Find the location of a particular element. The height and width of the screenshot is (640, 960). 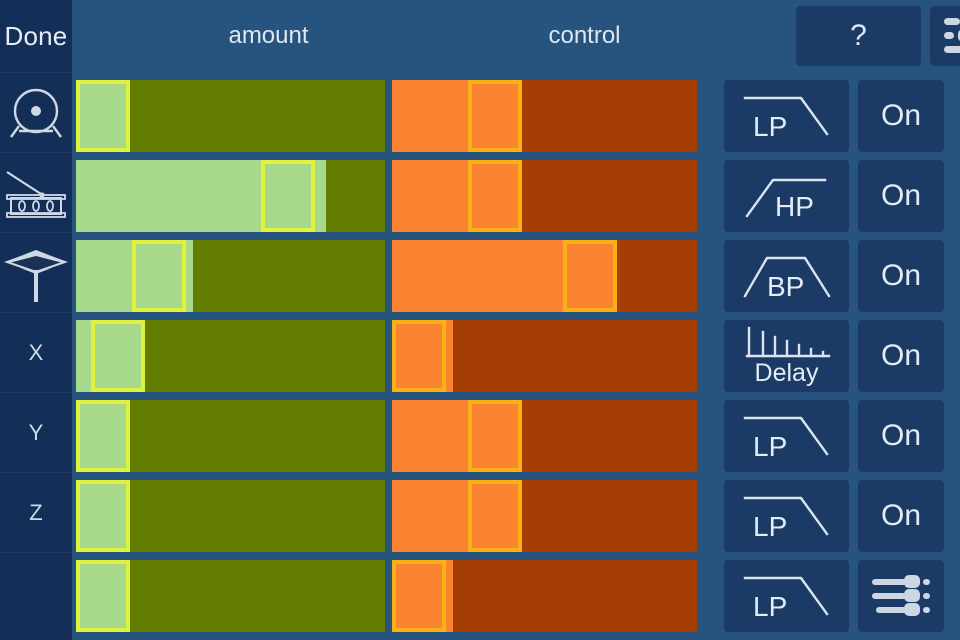

delay-icon: Delay is located at coordinates (787, 356).